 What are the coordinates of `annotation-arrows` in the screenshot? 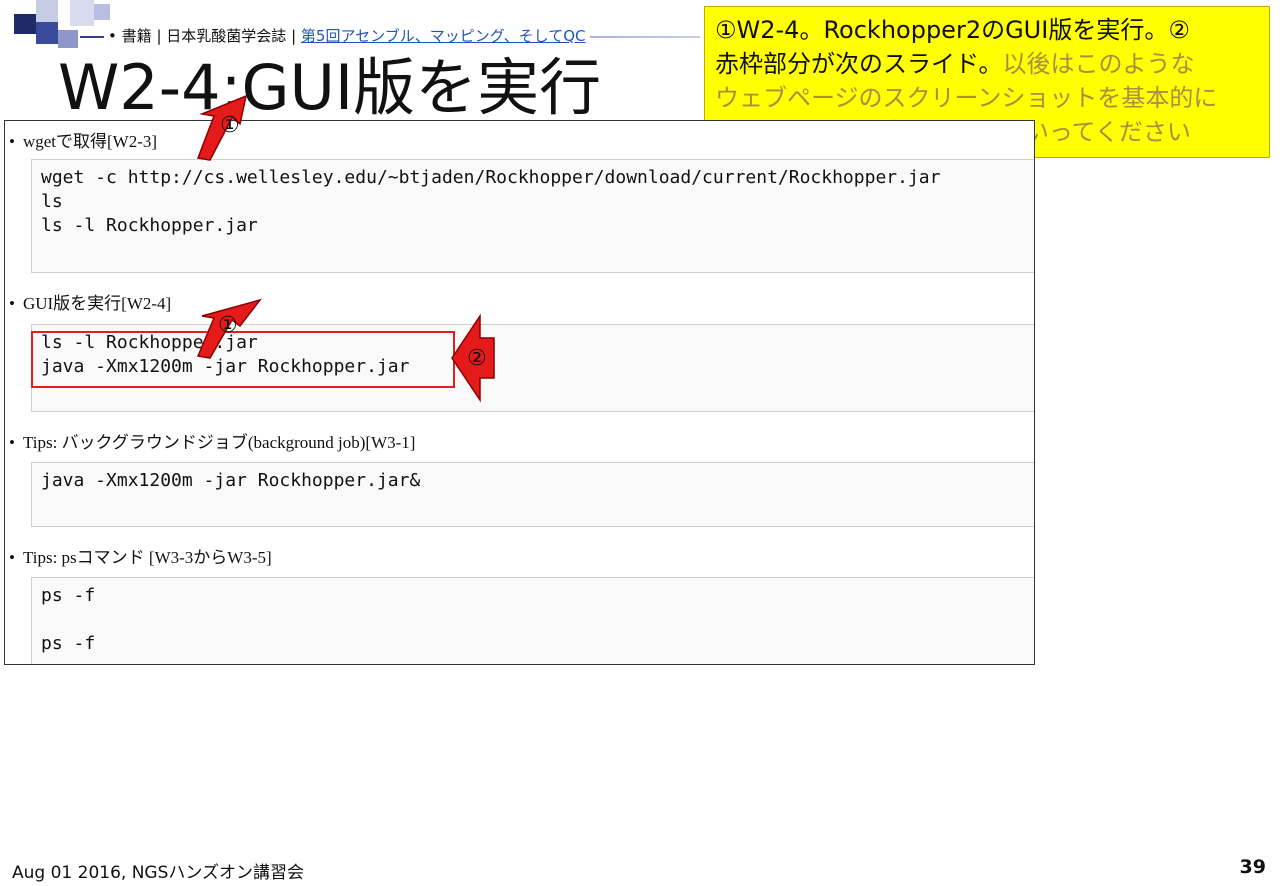 It's located at (345, 248).